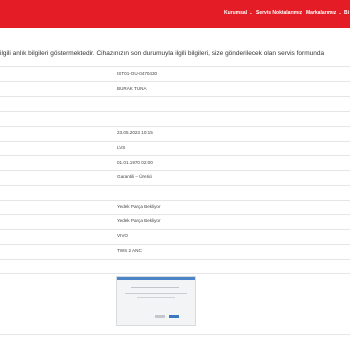 Image resolution: width=350 pixels, height=350 pixels. I want to click on repair-status: Yedek Parça Bekliyor, so click(139, 206).